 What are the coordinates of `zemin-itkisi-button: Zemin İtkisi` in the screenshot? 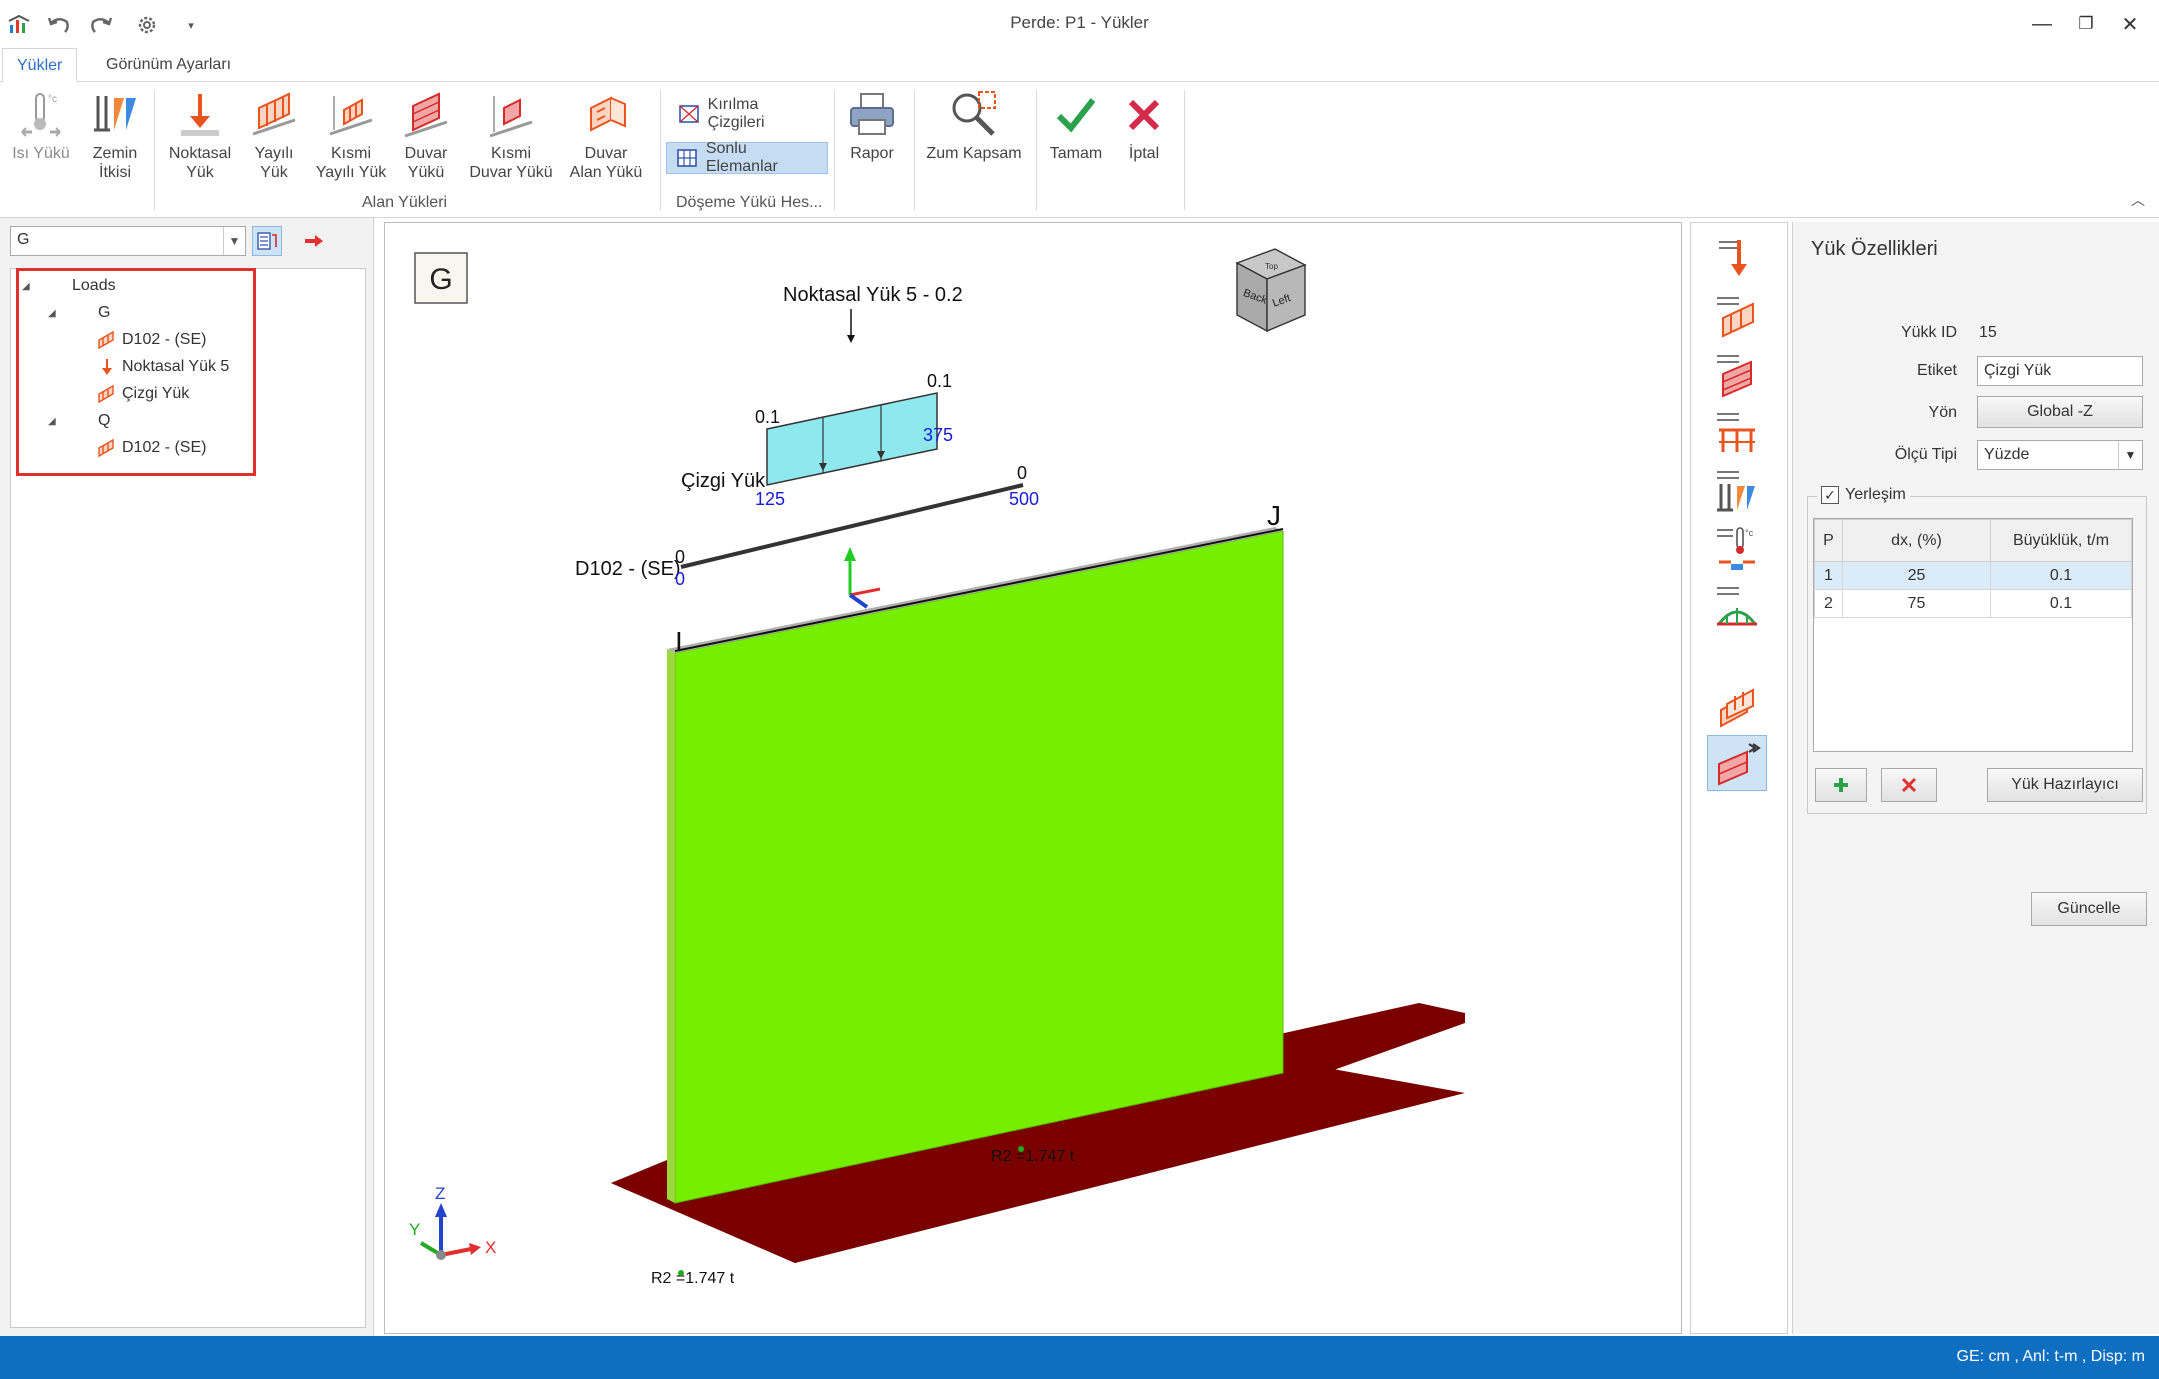 It's located at (115, 135).